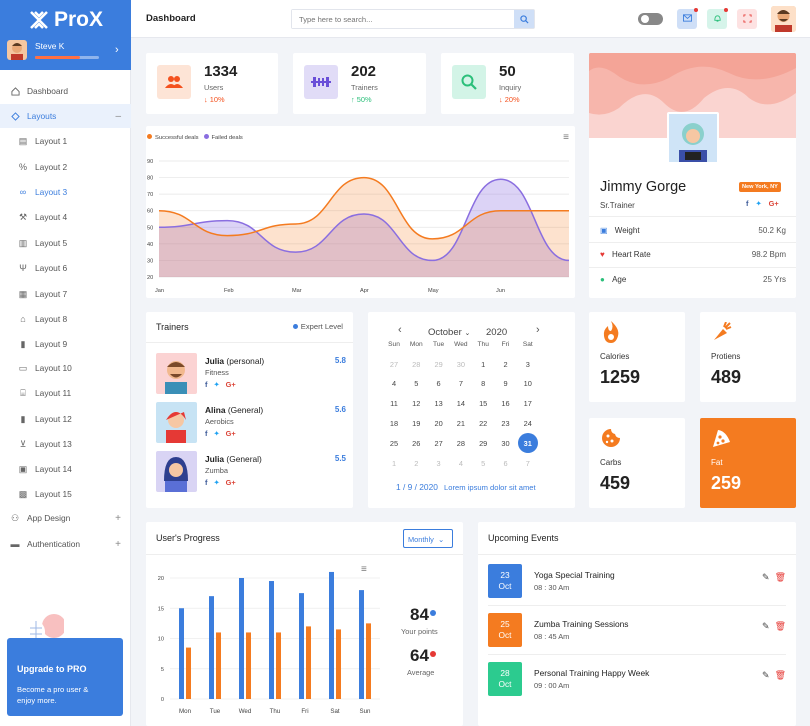  What do you see at coordinates (483, 404) in the screenshot?
I see `calendar-day: 15` at bounding box center [483, 404].